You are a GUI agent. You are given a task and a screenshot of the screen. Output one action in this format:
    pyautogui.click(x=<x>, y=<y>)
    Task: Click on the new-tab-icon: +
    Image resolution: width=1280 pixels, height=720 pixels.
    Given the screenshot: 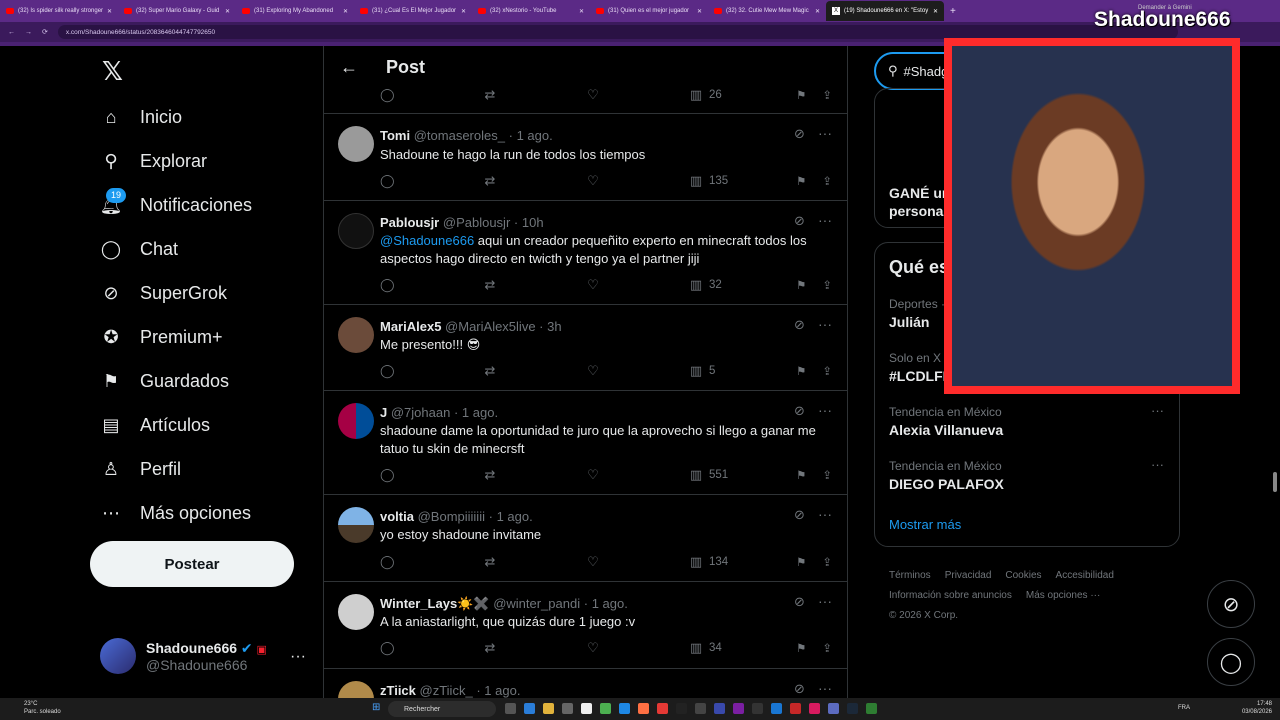 What is the action you would take?
    pyautogui.click(x=950, y=11)
    